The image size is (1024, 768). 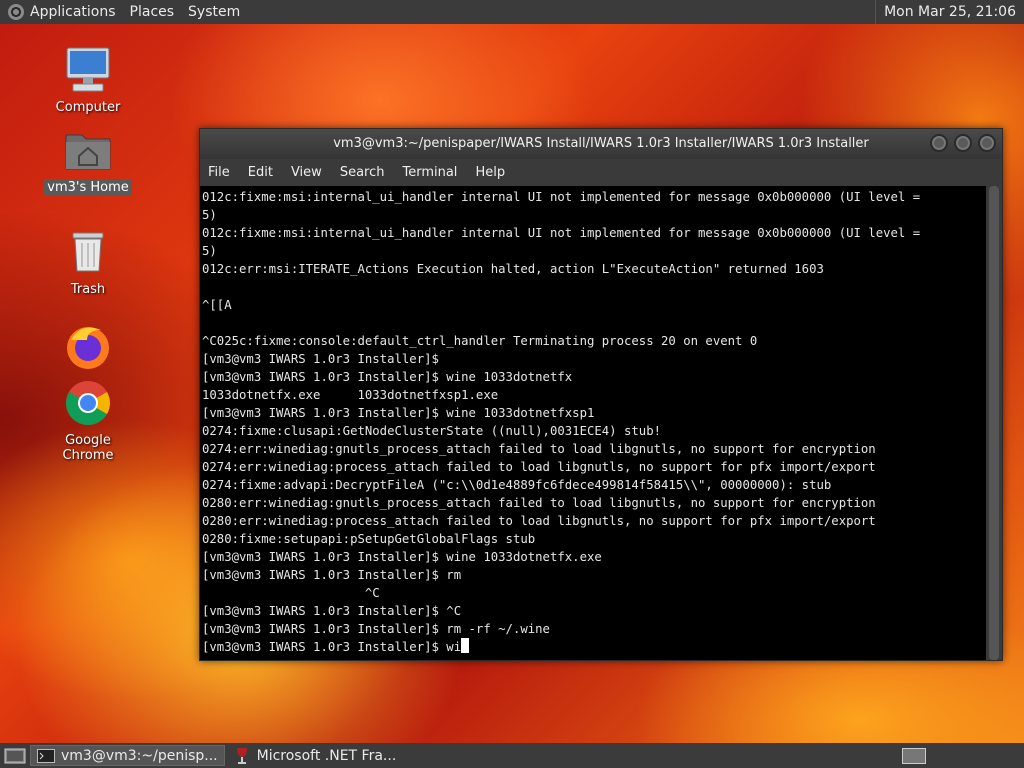 I want to click on terminal-current-input: [vm3@vm3 IWARS 1.0r3 Installer]$ wi, so click(x=332, y=647).